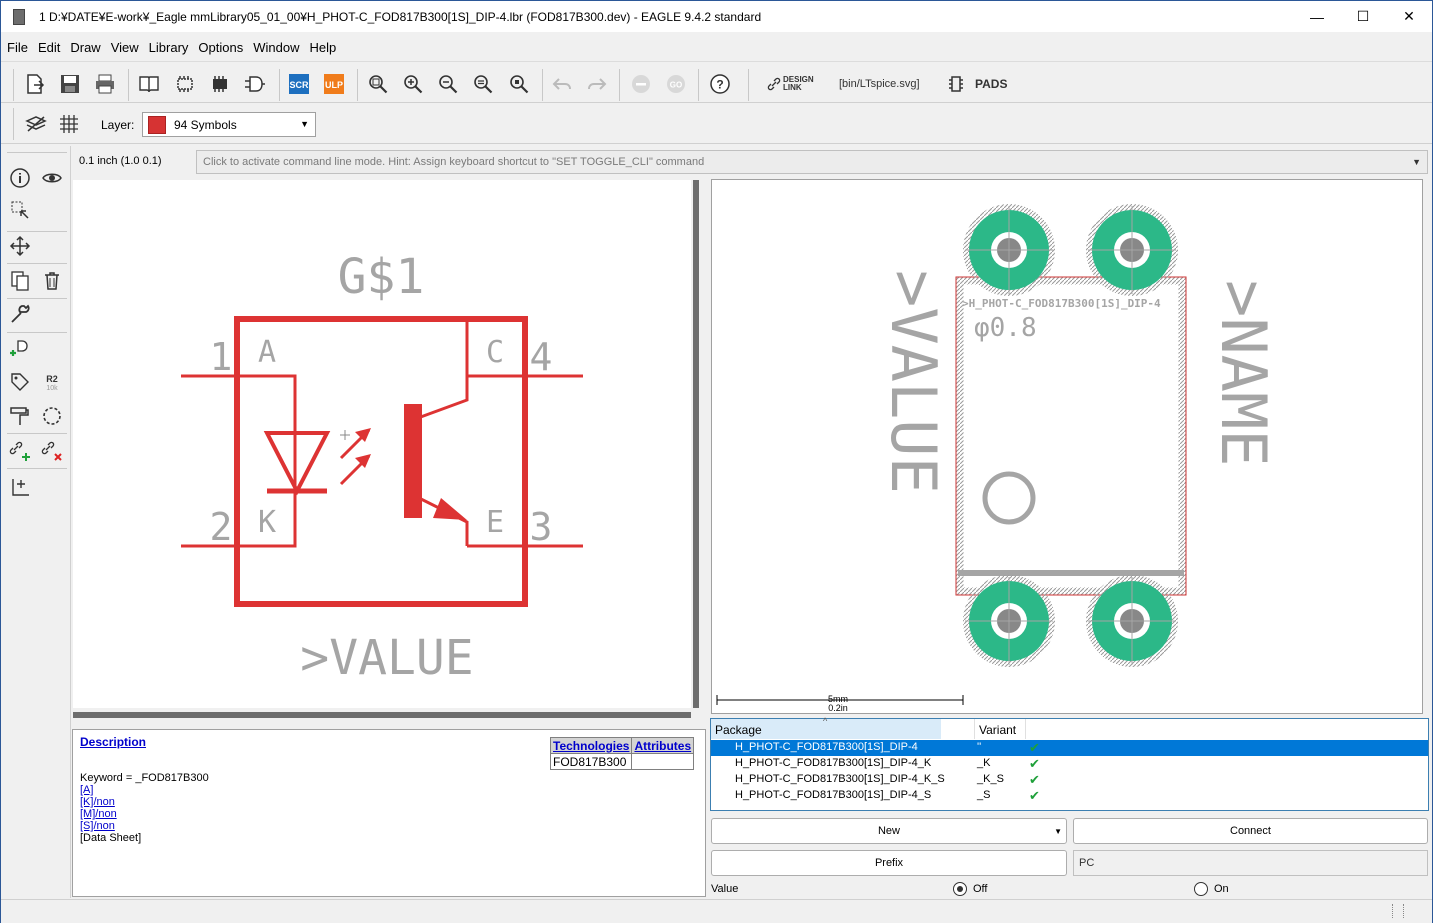  Describe the element at coordinates (1069, 748) in the screenshot. I see `table-row: H_PHOT-C_FOD817B300[1S]_DIP-4 '' ✔` at that location.